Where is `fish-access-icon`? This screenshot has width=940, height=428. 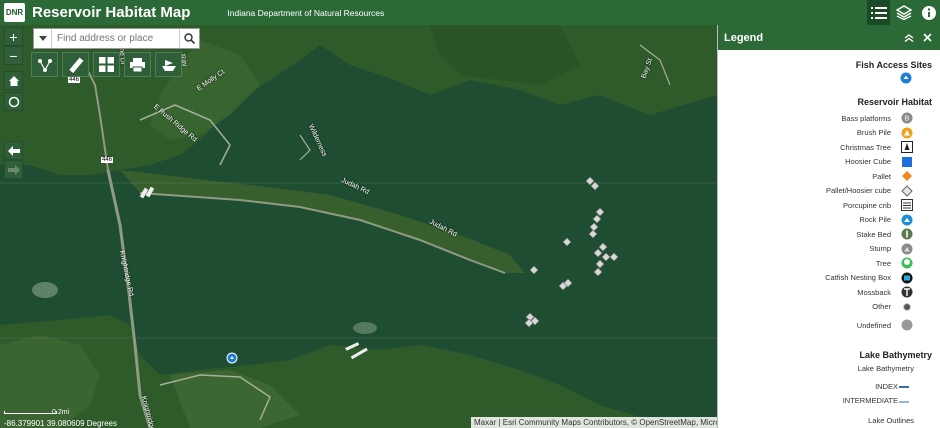
fish-access-icon is located at coordinates (906, 78).